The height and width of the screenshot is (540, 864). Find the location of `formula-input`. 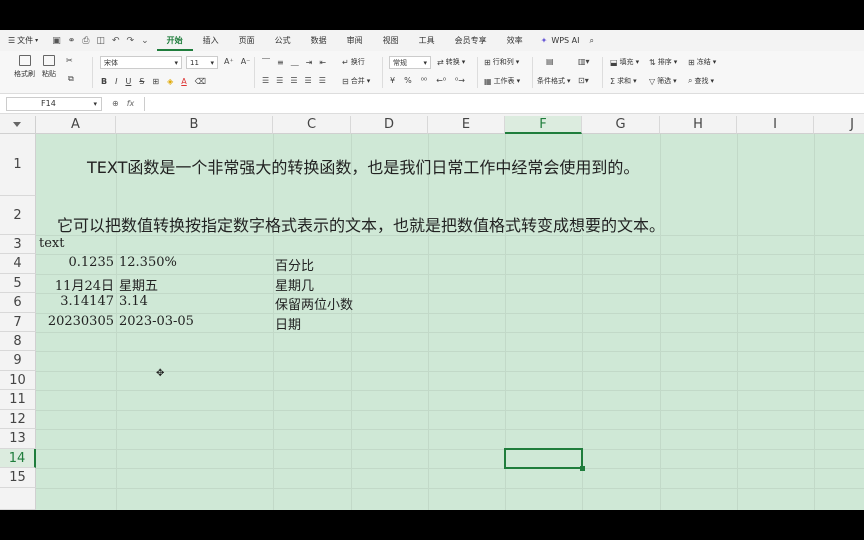

formula-input is located at coordinates (504, 104).